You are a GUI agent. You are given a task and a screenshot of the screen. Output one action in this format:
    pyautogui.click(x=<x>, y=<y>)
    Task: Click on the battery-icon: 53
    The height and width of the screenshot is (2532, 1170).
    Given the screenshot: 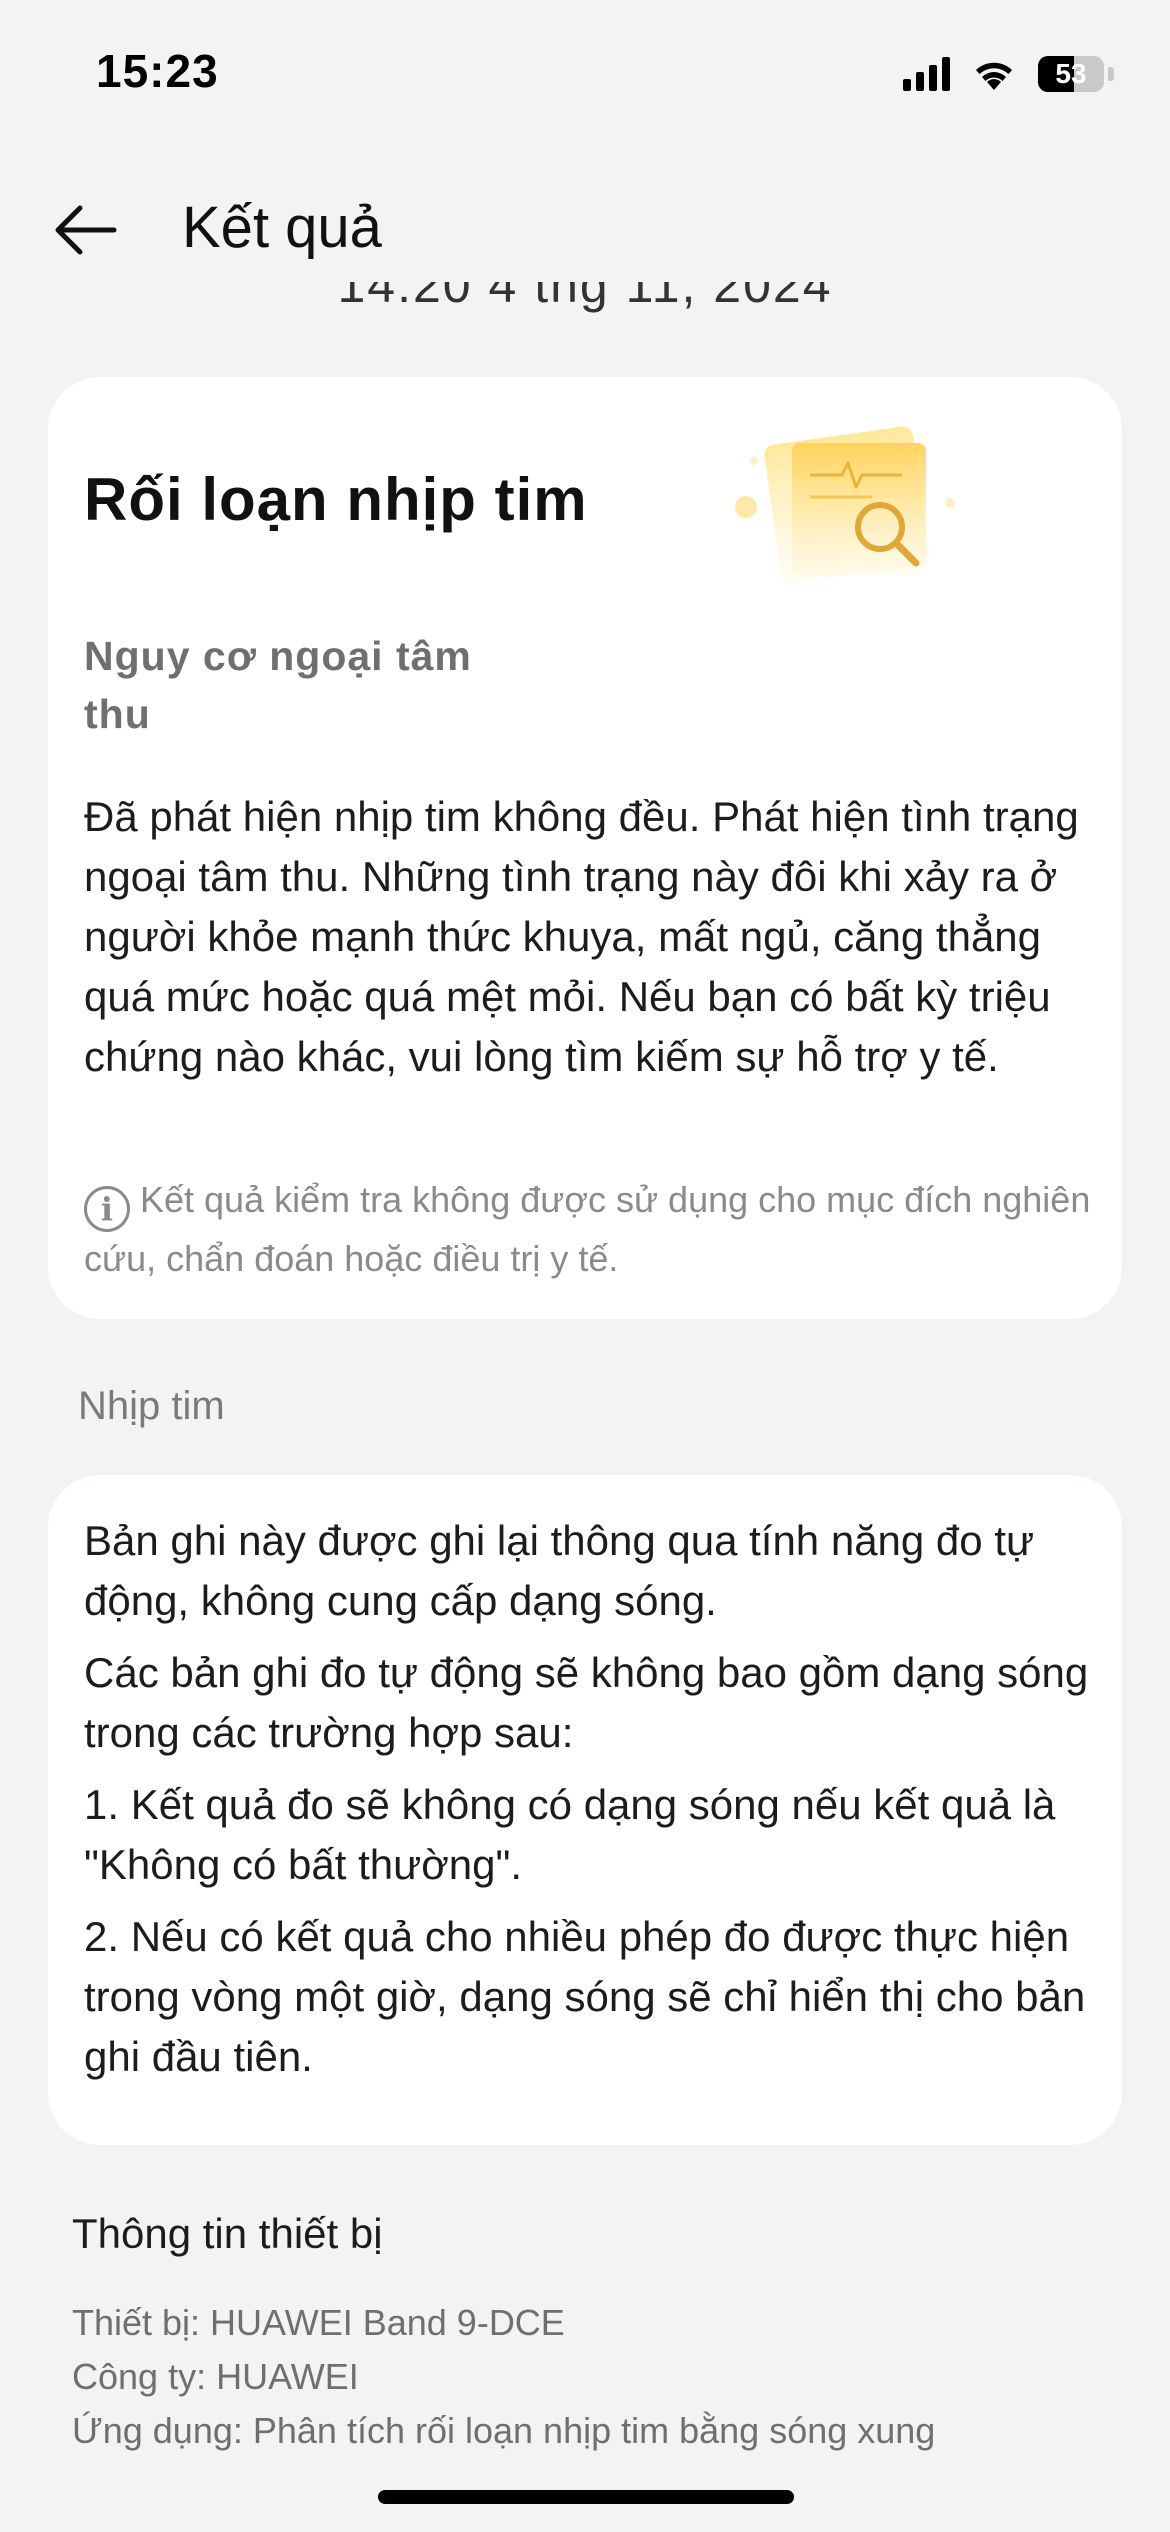 What is the action you would take?
    pyautogui.click(x=1071, y=74)
    